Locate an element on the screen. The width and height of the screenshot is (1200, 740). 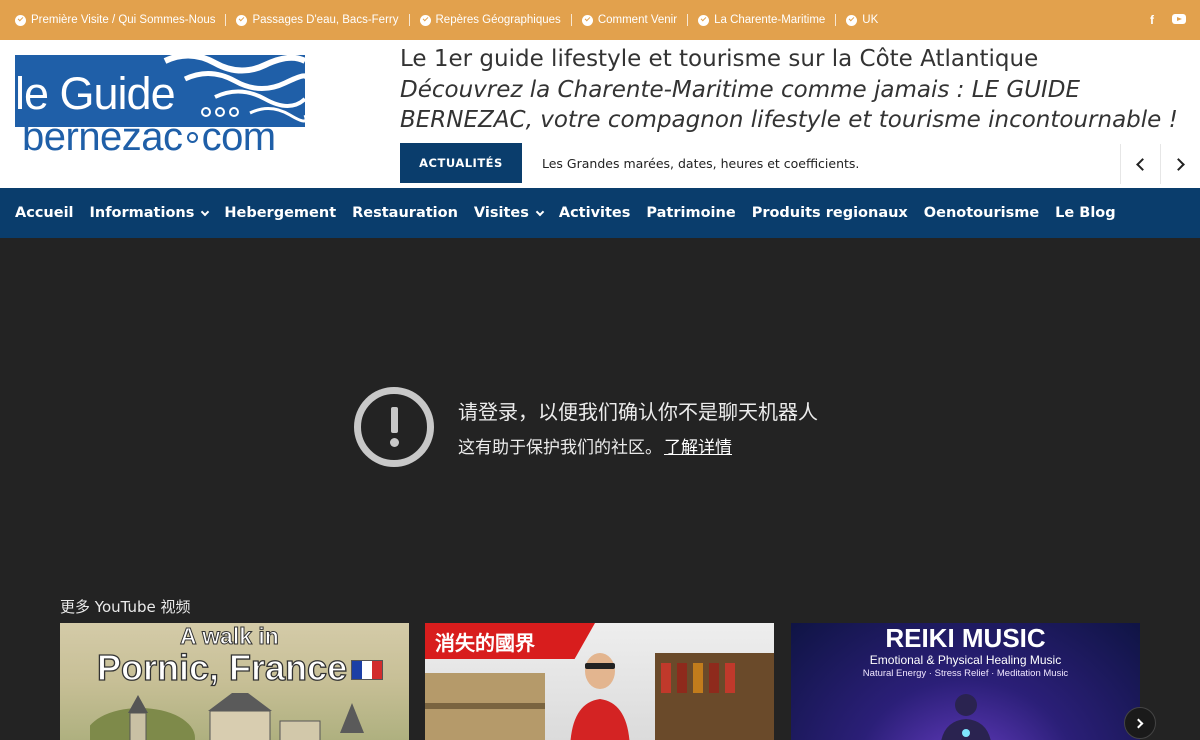
youtube-icon is located at coordinates (1179, 19).